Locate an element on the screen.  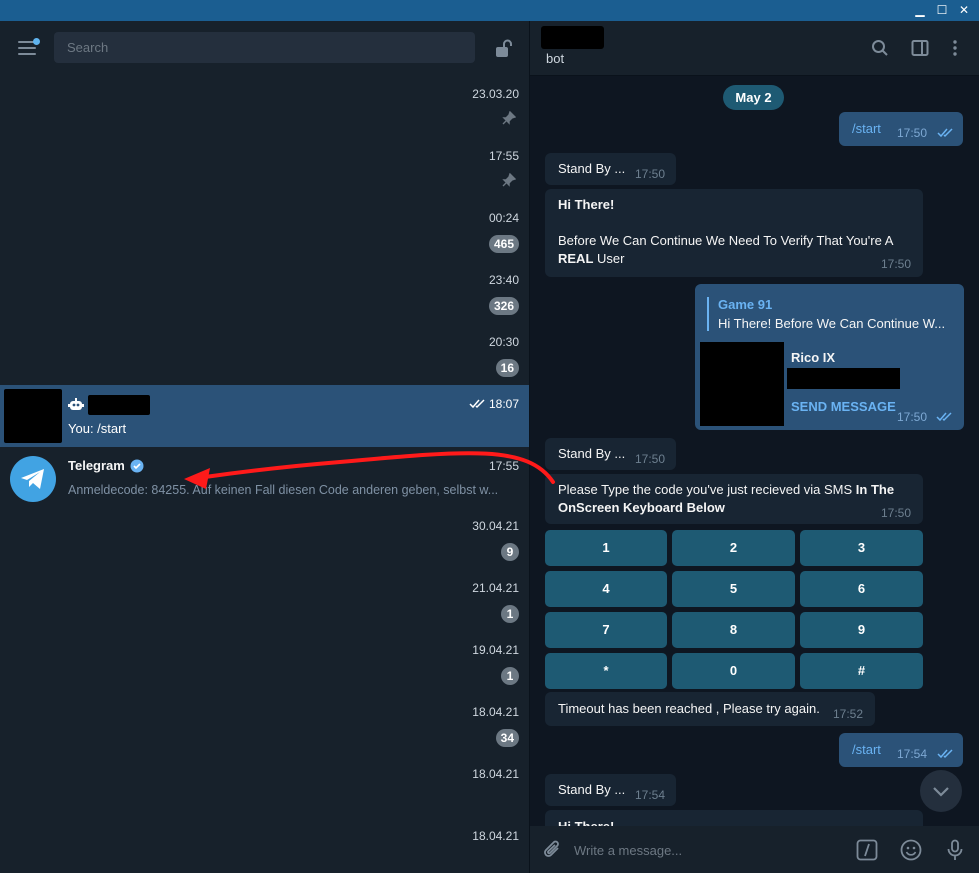
chat-date: 17:55 is located at coordinates (503, 156).